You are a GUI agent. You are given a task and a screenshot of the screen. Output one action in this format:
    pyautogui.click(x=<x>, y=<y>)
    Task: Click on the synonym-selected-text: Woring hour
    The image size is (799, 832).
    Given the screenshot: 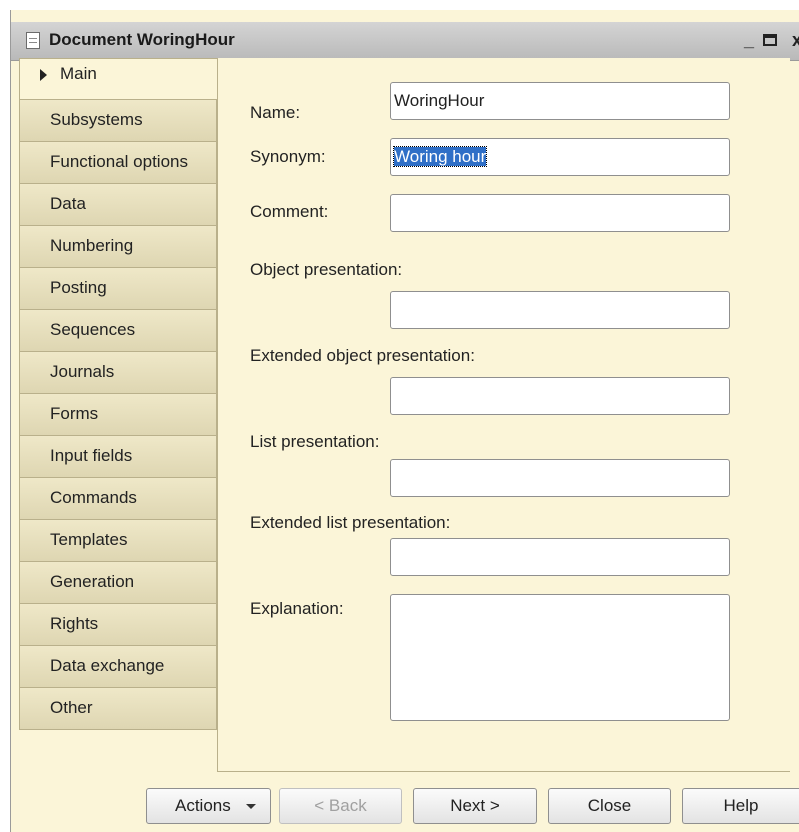 What is the action you would take?
    pyautogui.click(x=440, y=156)
    